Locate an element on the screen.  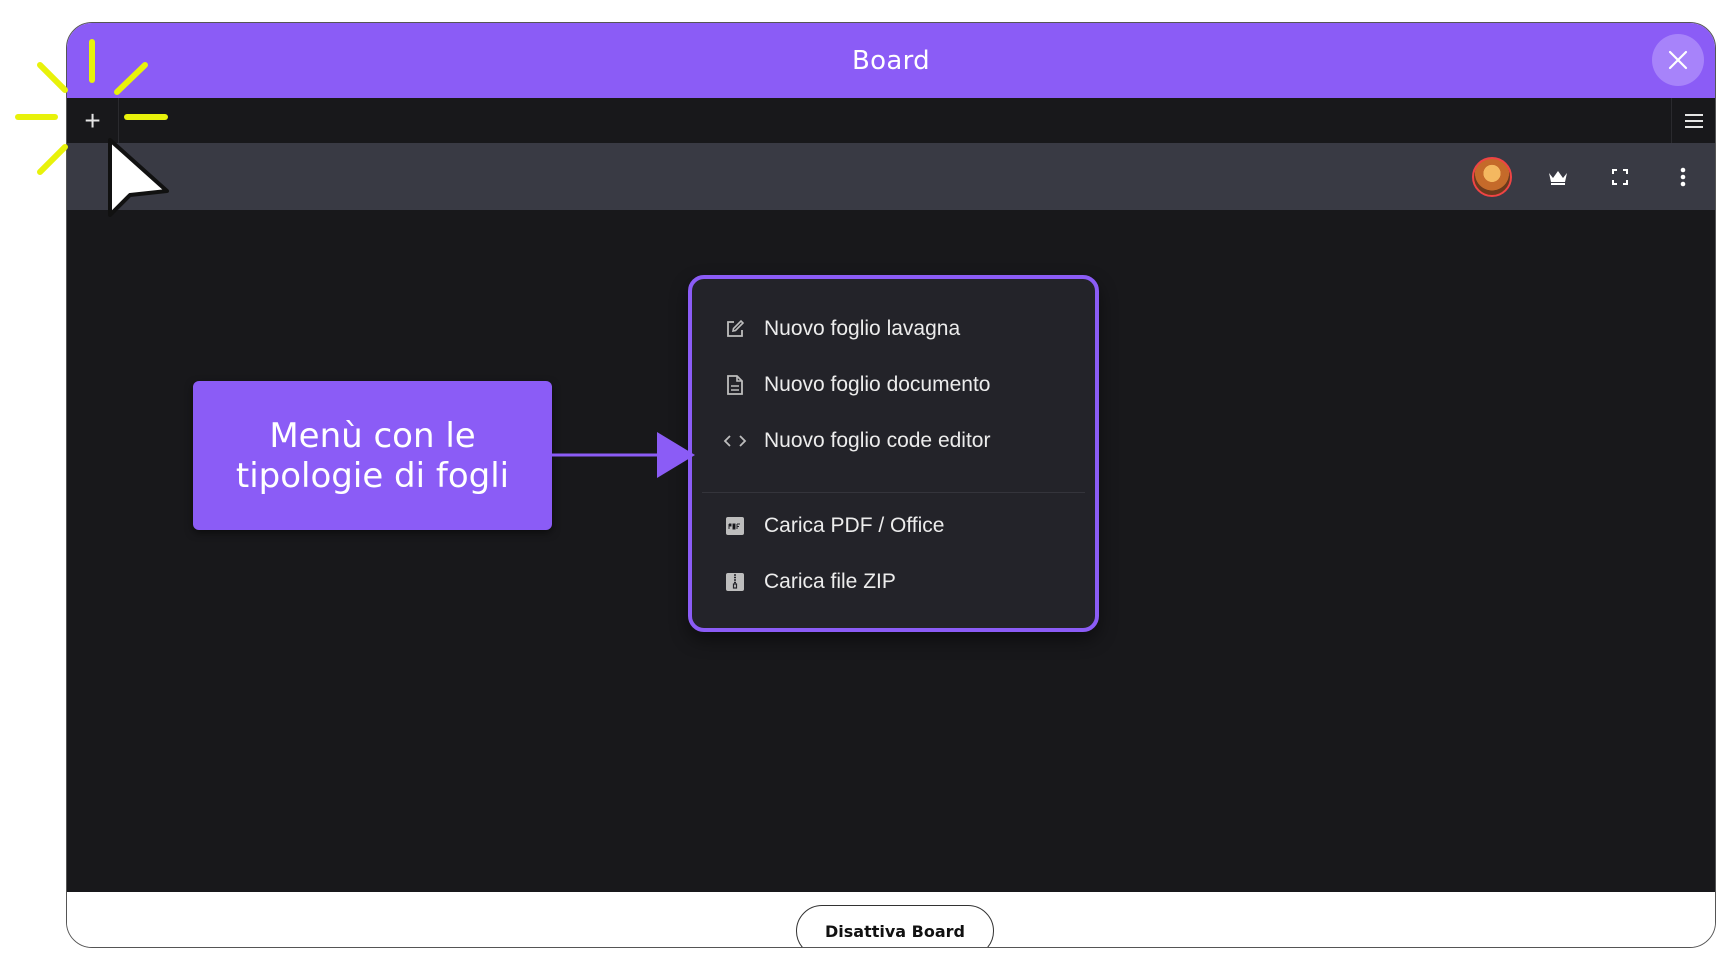
menu-item-label: Carica PDF / Office is located at coordinates (854, 525).